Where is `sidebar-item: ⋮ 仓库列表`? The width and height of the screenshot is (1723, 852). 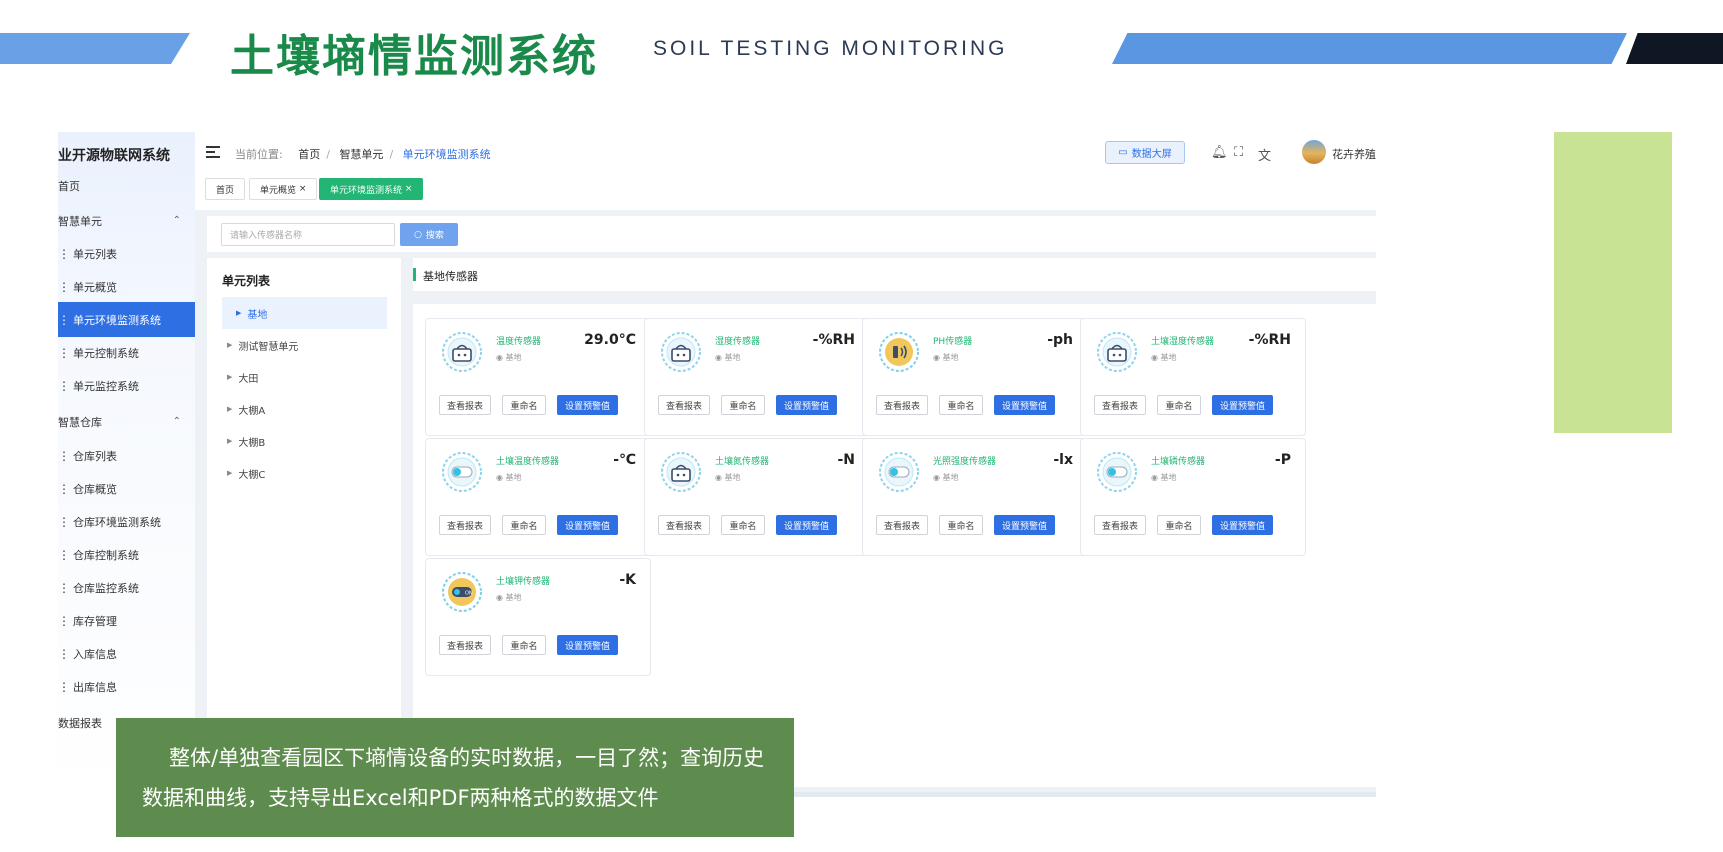 sidebar-item: ⋮ 仓库列表 is located at coordinates (126, 455).